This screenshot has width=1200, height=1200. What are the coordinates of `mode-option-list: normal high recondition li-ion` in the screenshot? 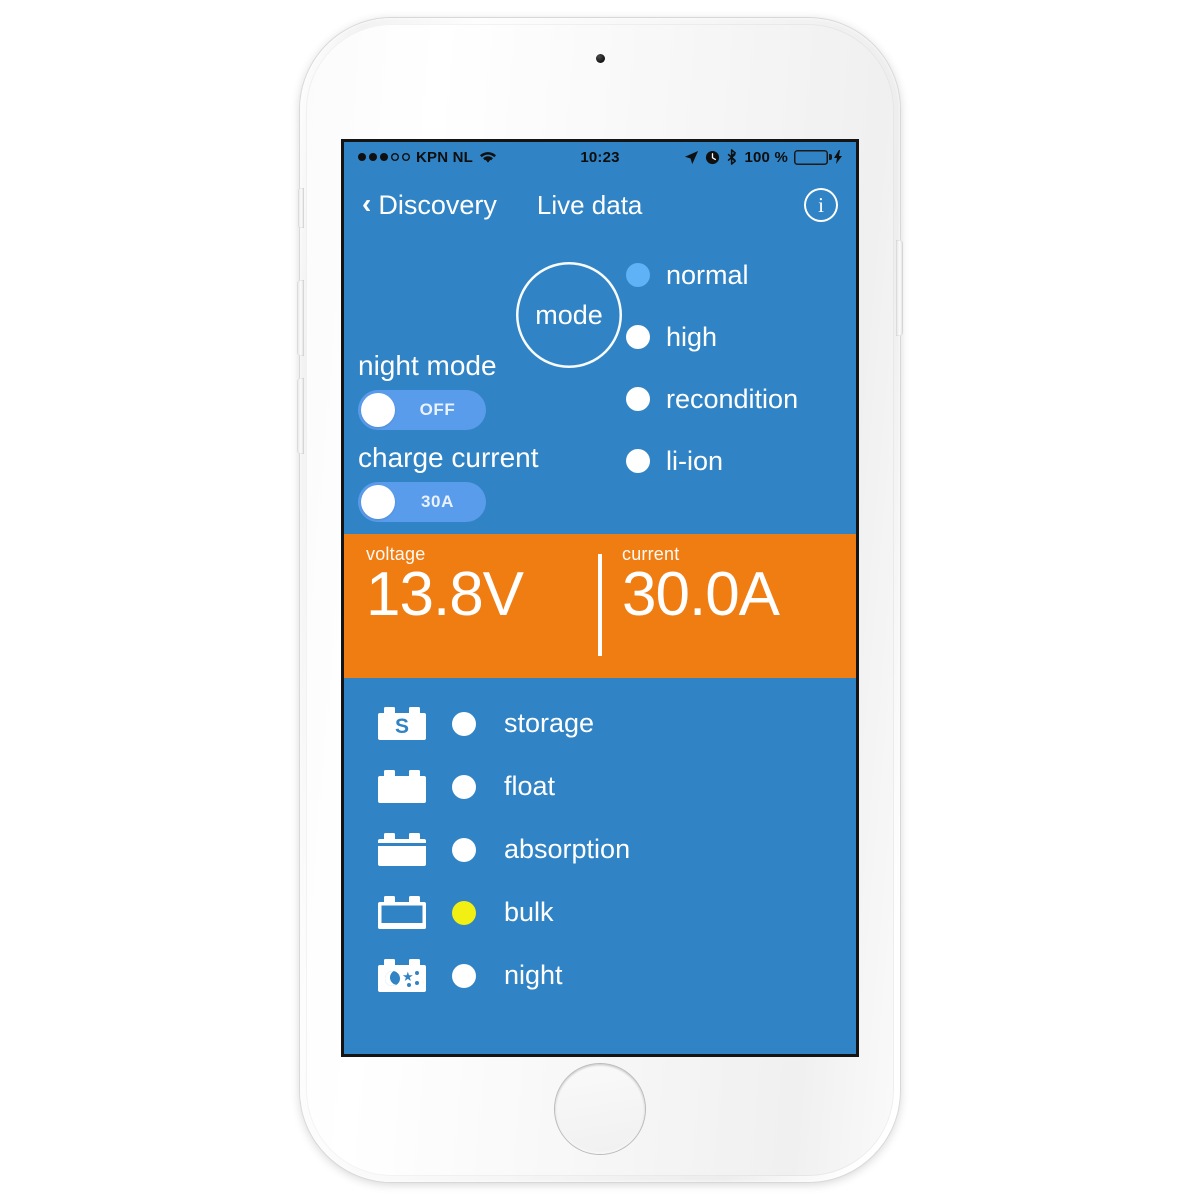 It's located at (731, 368).